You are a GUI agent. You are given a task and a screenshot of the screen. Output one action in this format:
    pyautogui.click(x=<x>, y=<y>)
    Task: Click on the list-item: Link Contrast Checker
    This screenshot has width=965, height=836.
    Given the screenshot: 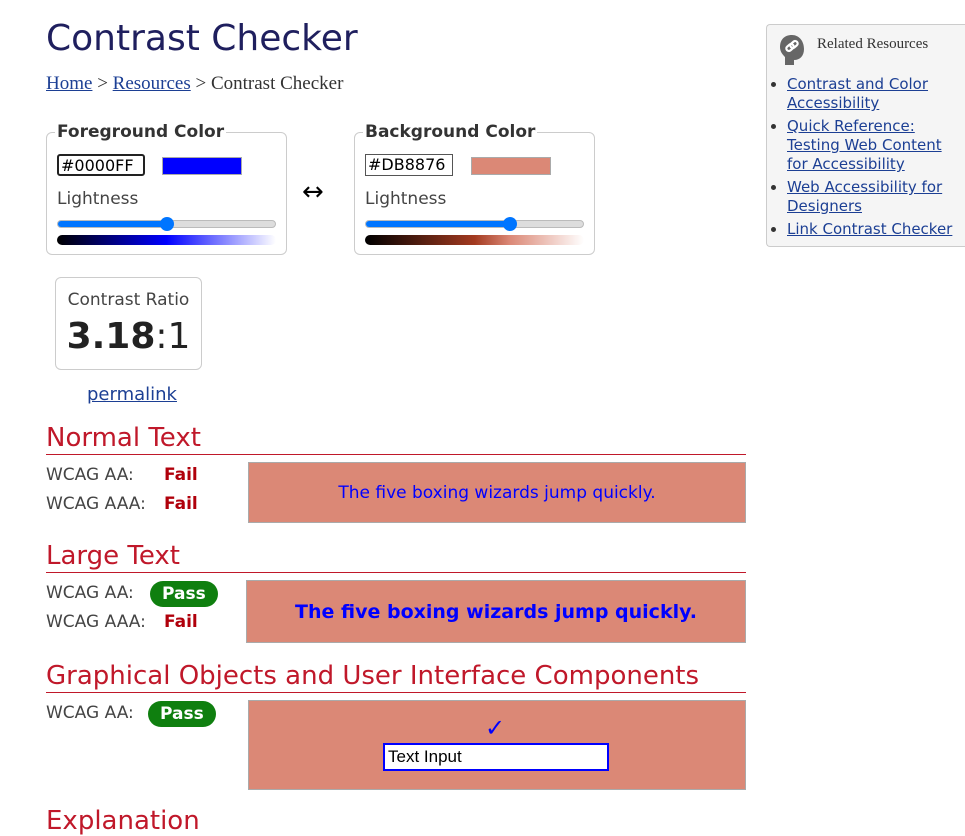 What is the action you would take?
    pyautogui.click(x=872, y=229)
    